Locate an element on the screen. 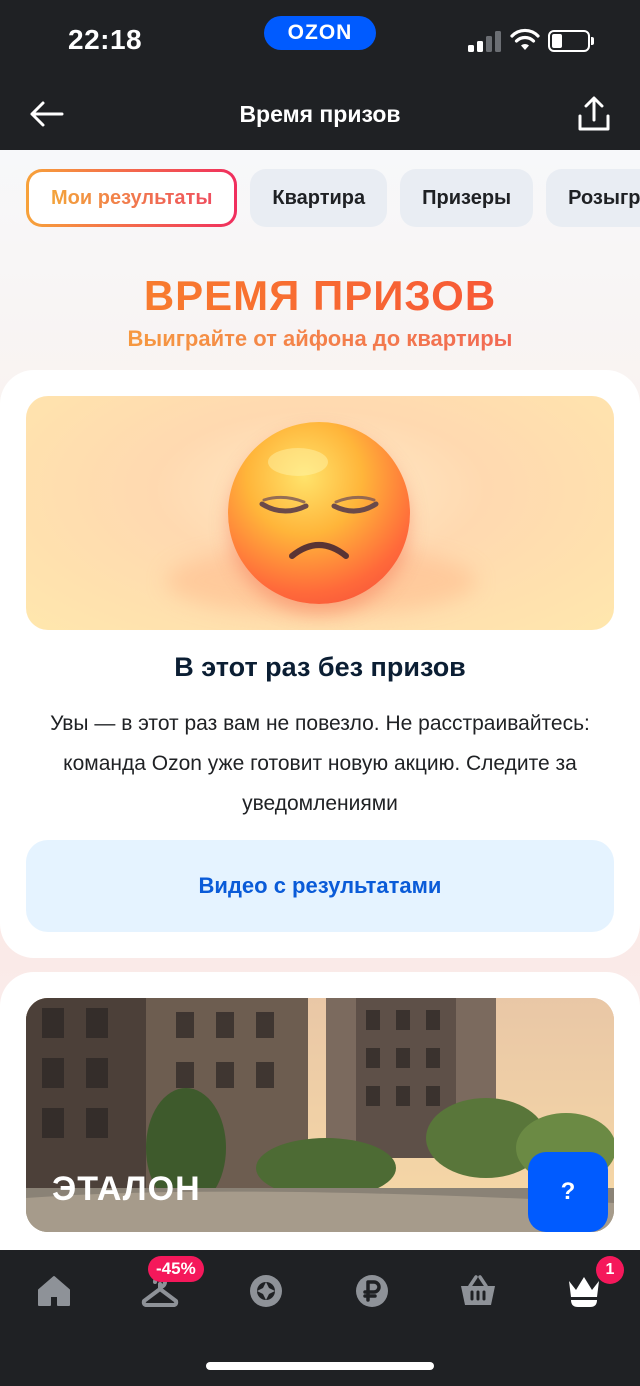 This screenshot has width=640, height=1386. nav-home is located at coordinates (54, 1291).